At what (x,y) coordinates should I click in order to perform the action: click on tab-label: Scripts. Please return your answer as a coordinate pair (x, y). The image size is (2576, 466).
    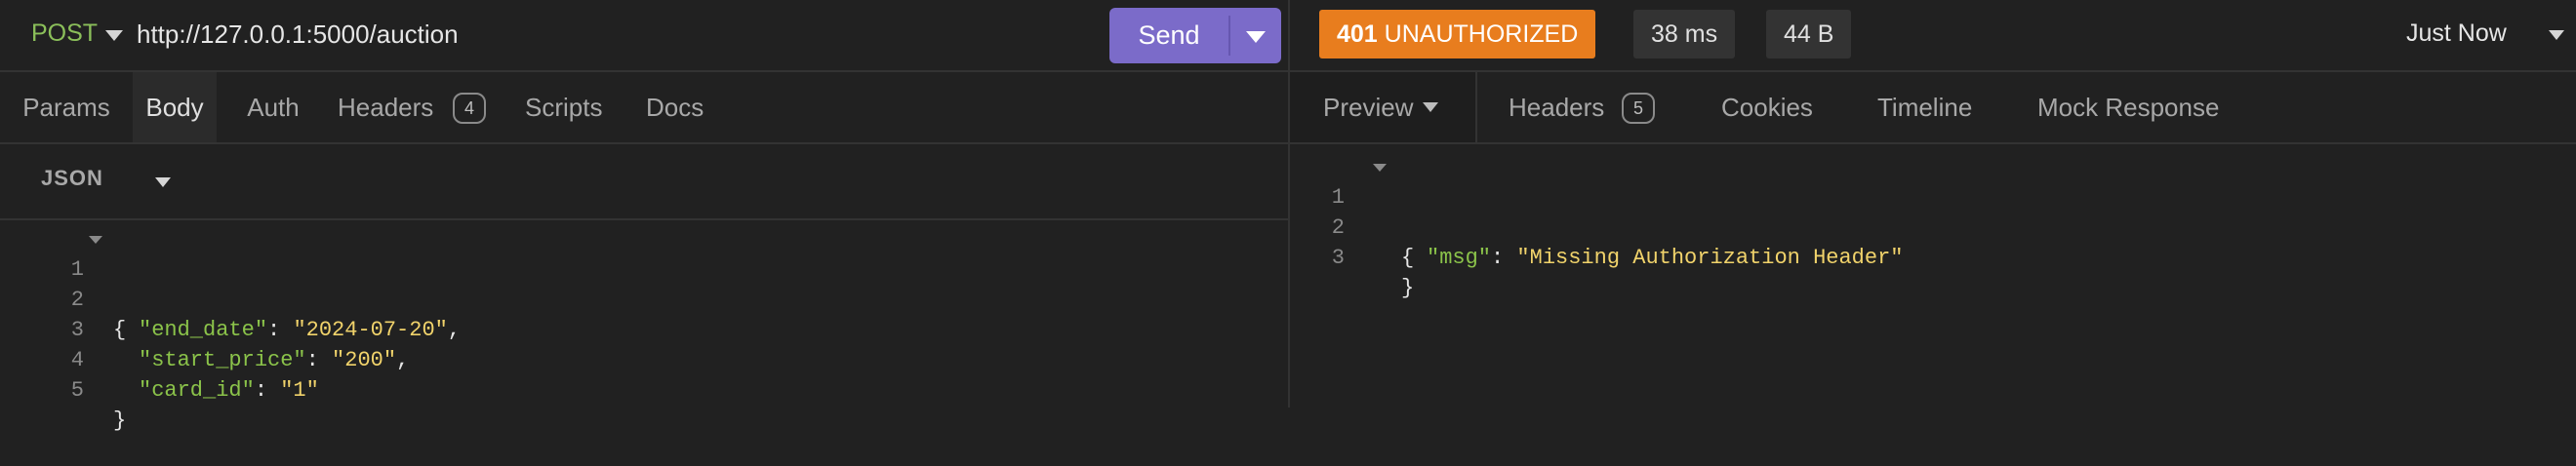
    Looking at the image, I should click on (564, 108).